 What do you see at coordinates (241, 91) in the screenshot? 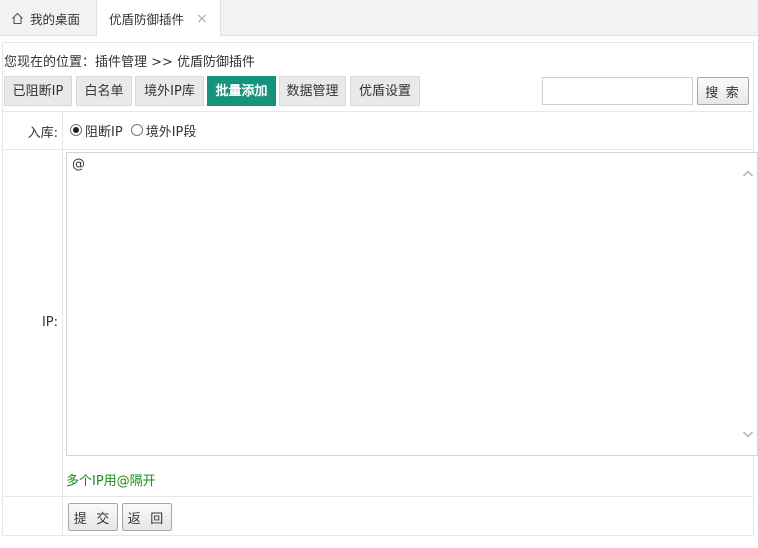
I see `batch-add-button: 批量添加` at bounding box center [241, 91].